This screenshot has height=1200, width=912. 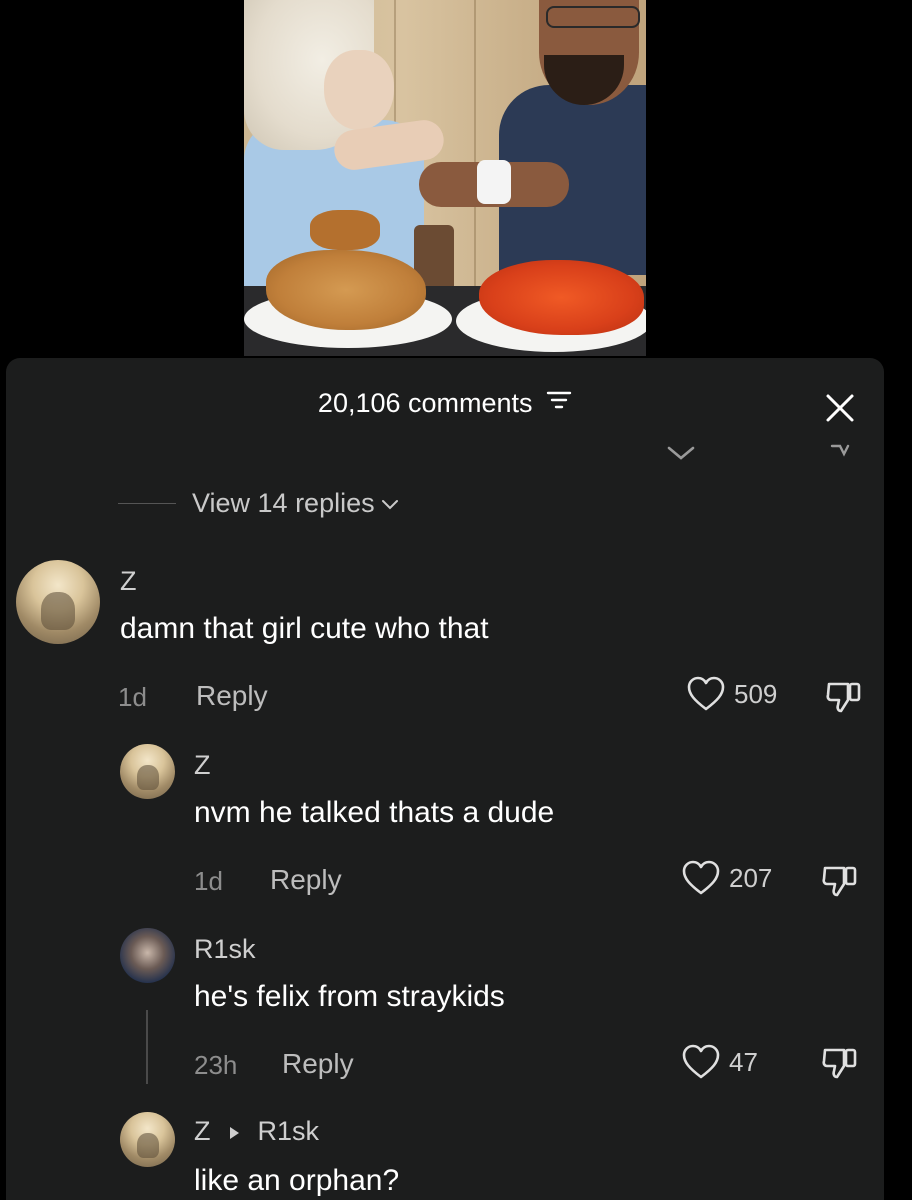 What do you see at coordinates (681, 453) in the screenshot?
I see `cut-heart-icon` at bounding box center [681, 453].